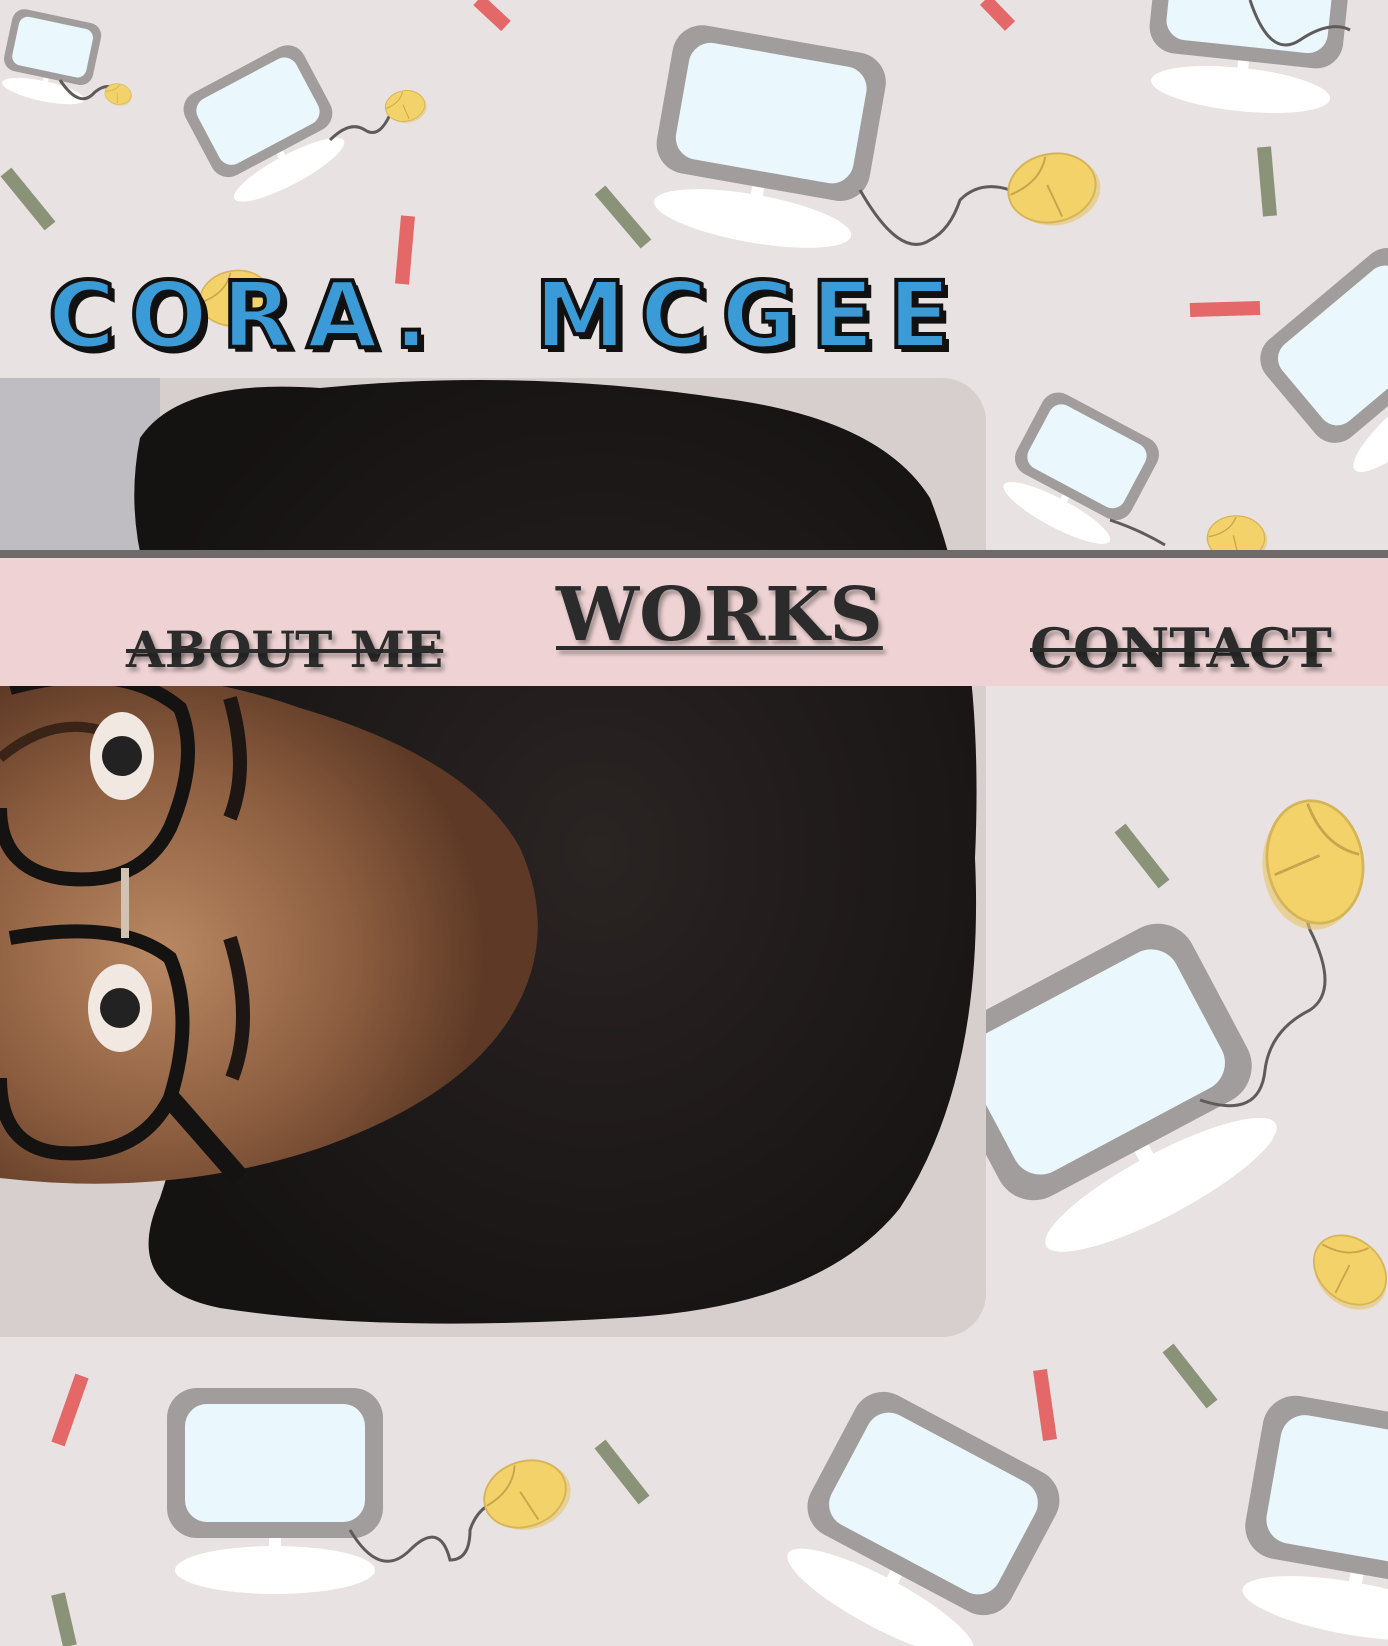  I want to click on nav-link-works: WORKS, so click(719, 615).